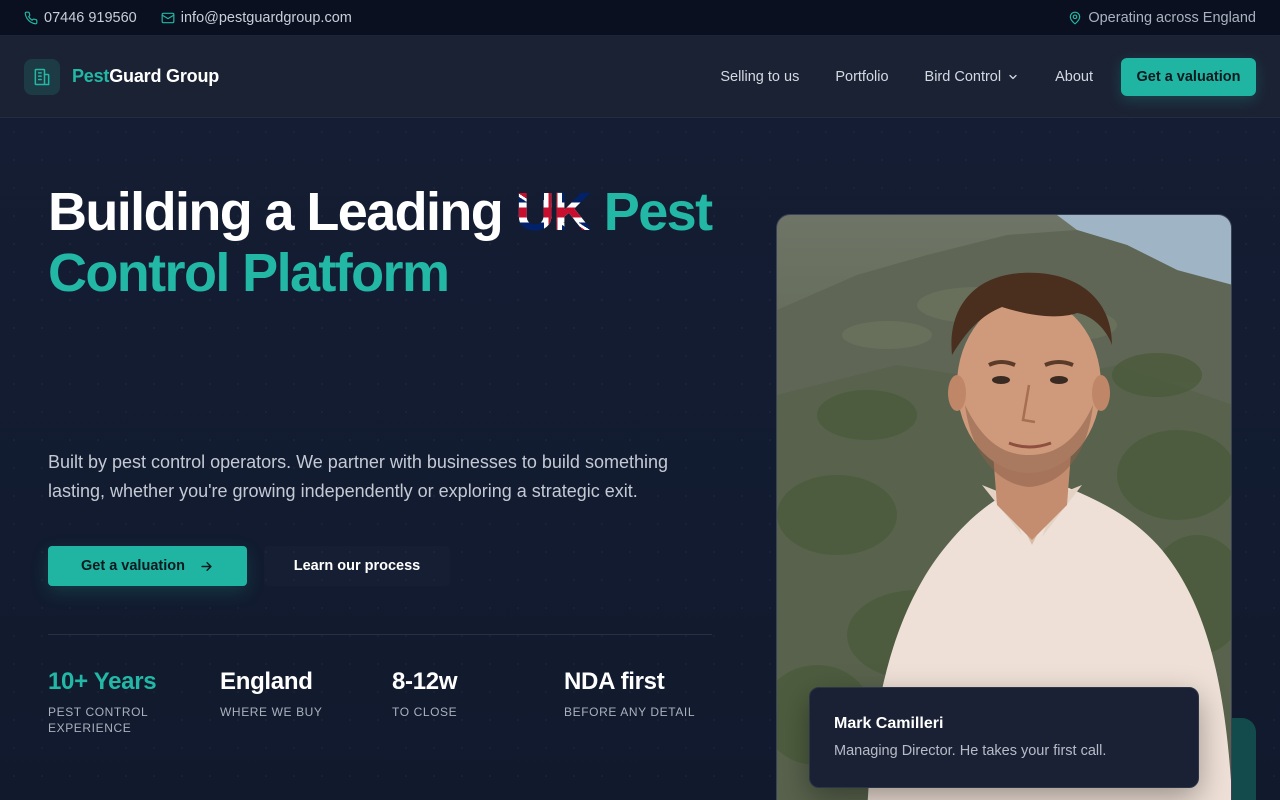  I want to click on nav-item-selling: Selling to us, so click(759, 77).